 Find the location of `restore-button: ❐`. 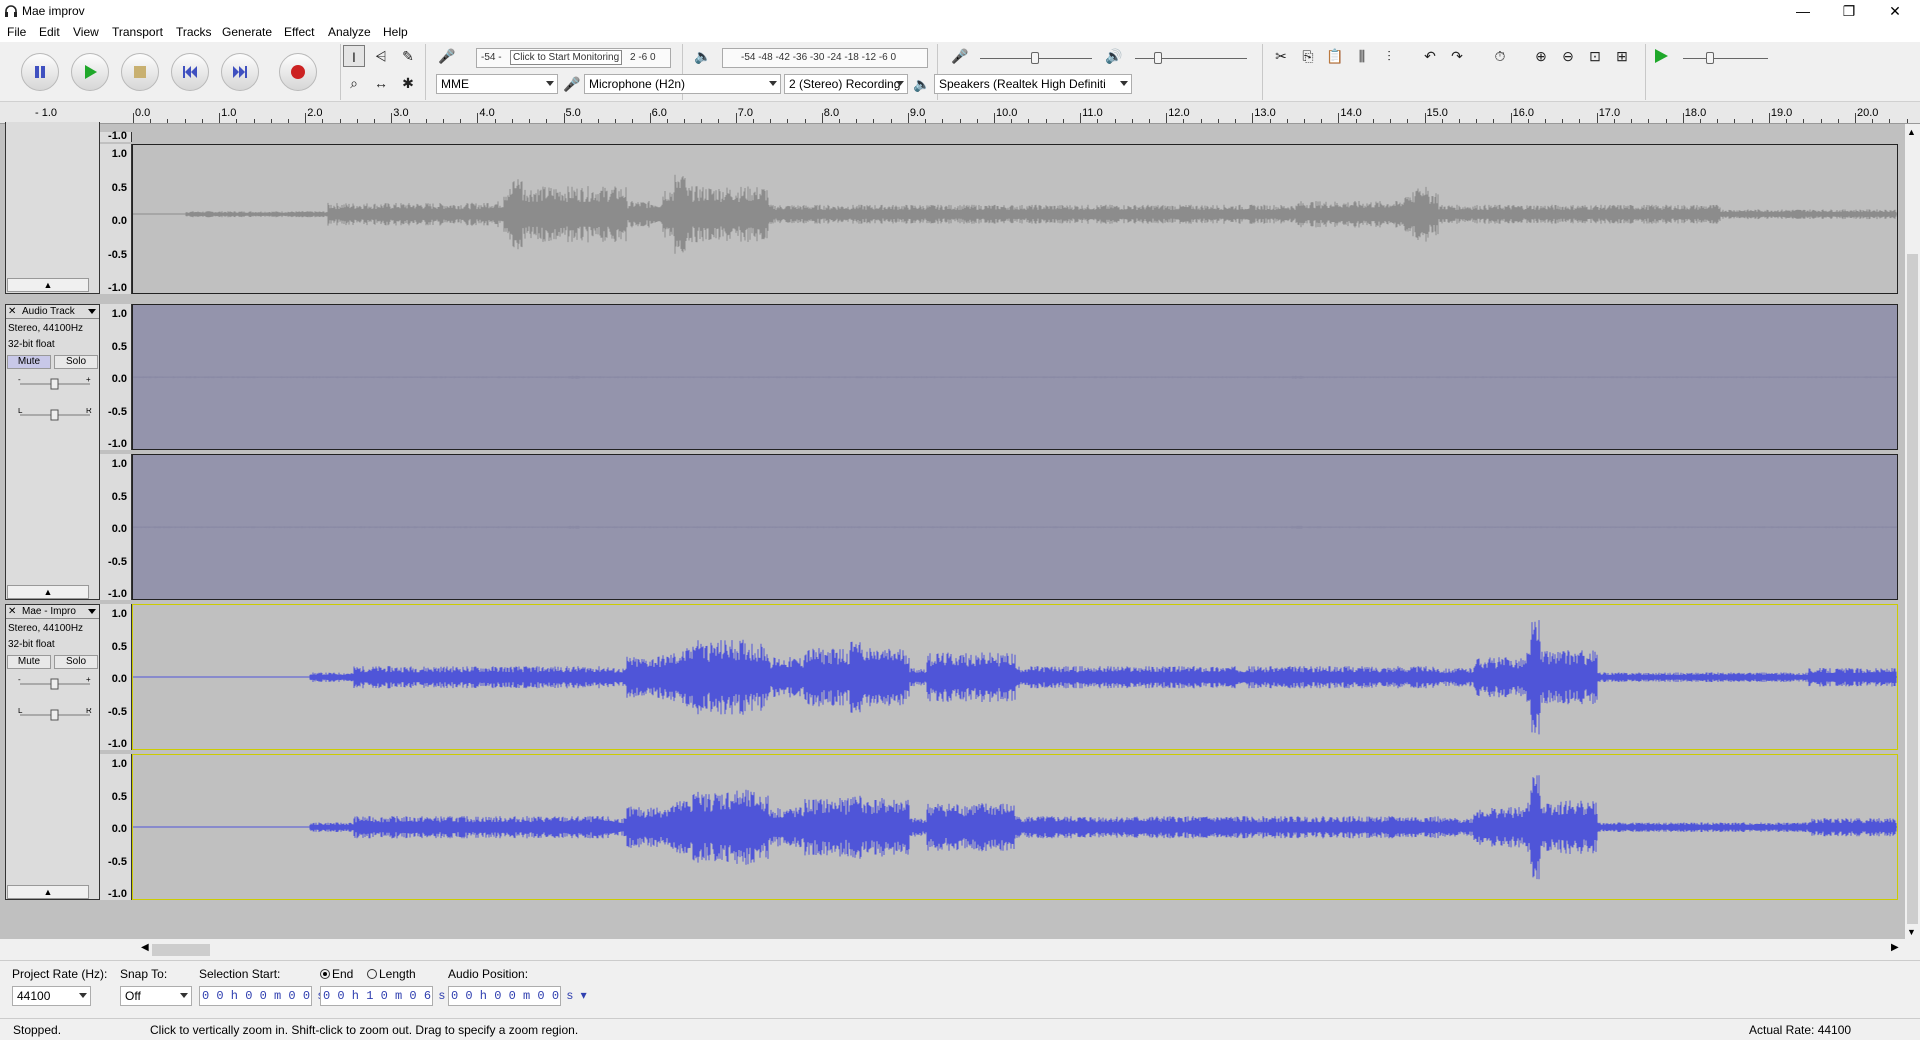

restore-button: ❐ is located at coordinates (1849, 11).